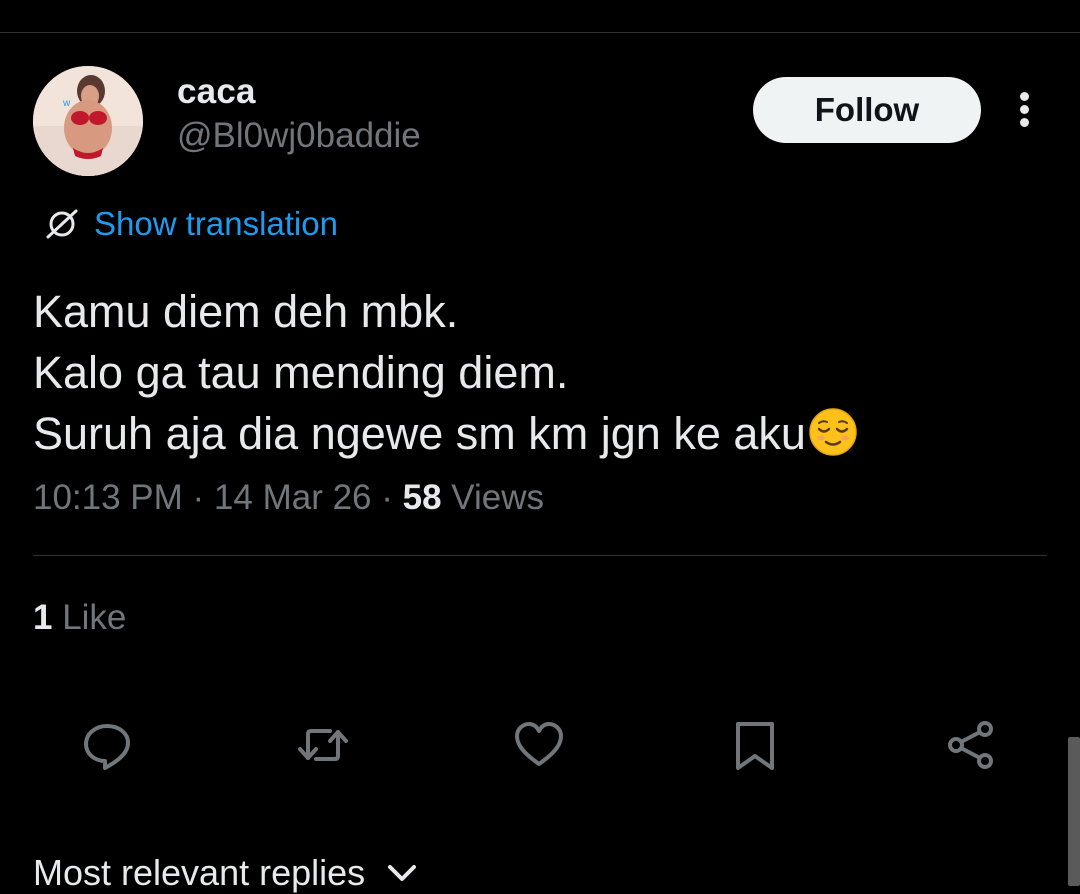  I want to click on replies-sort-dropdown: Most relevant replies, so click(226, 873).